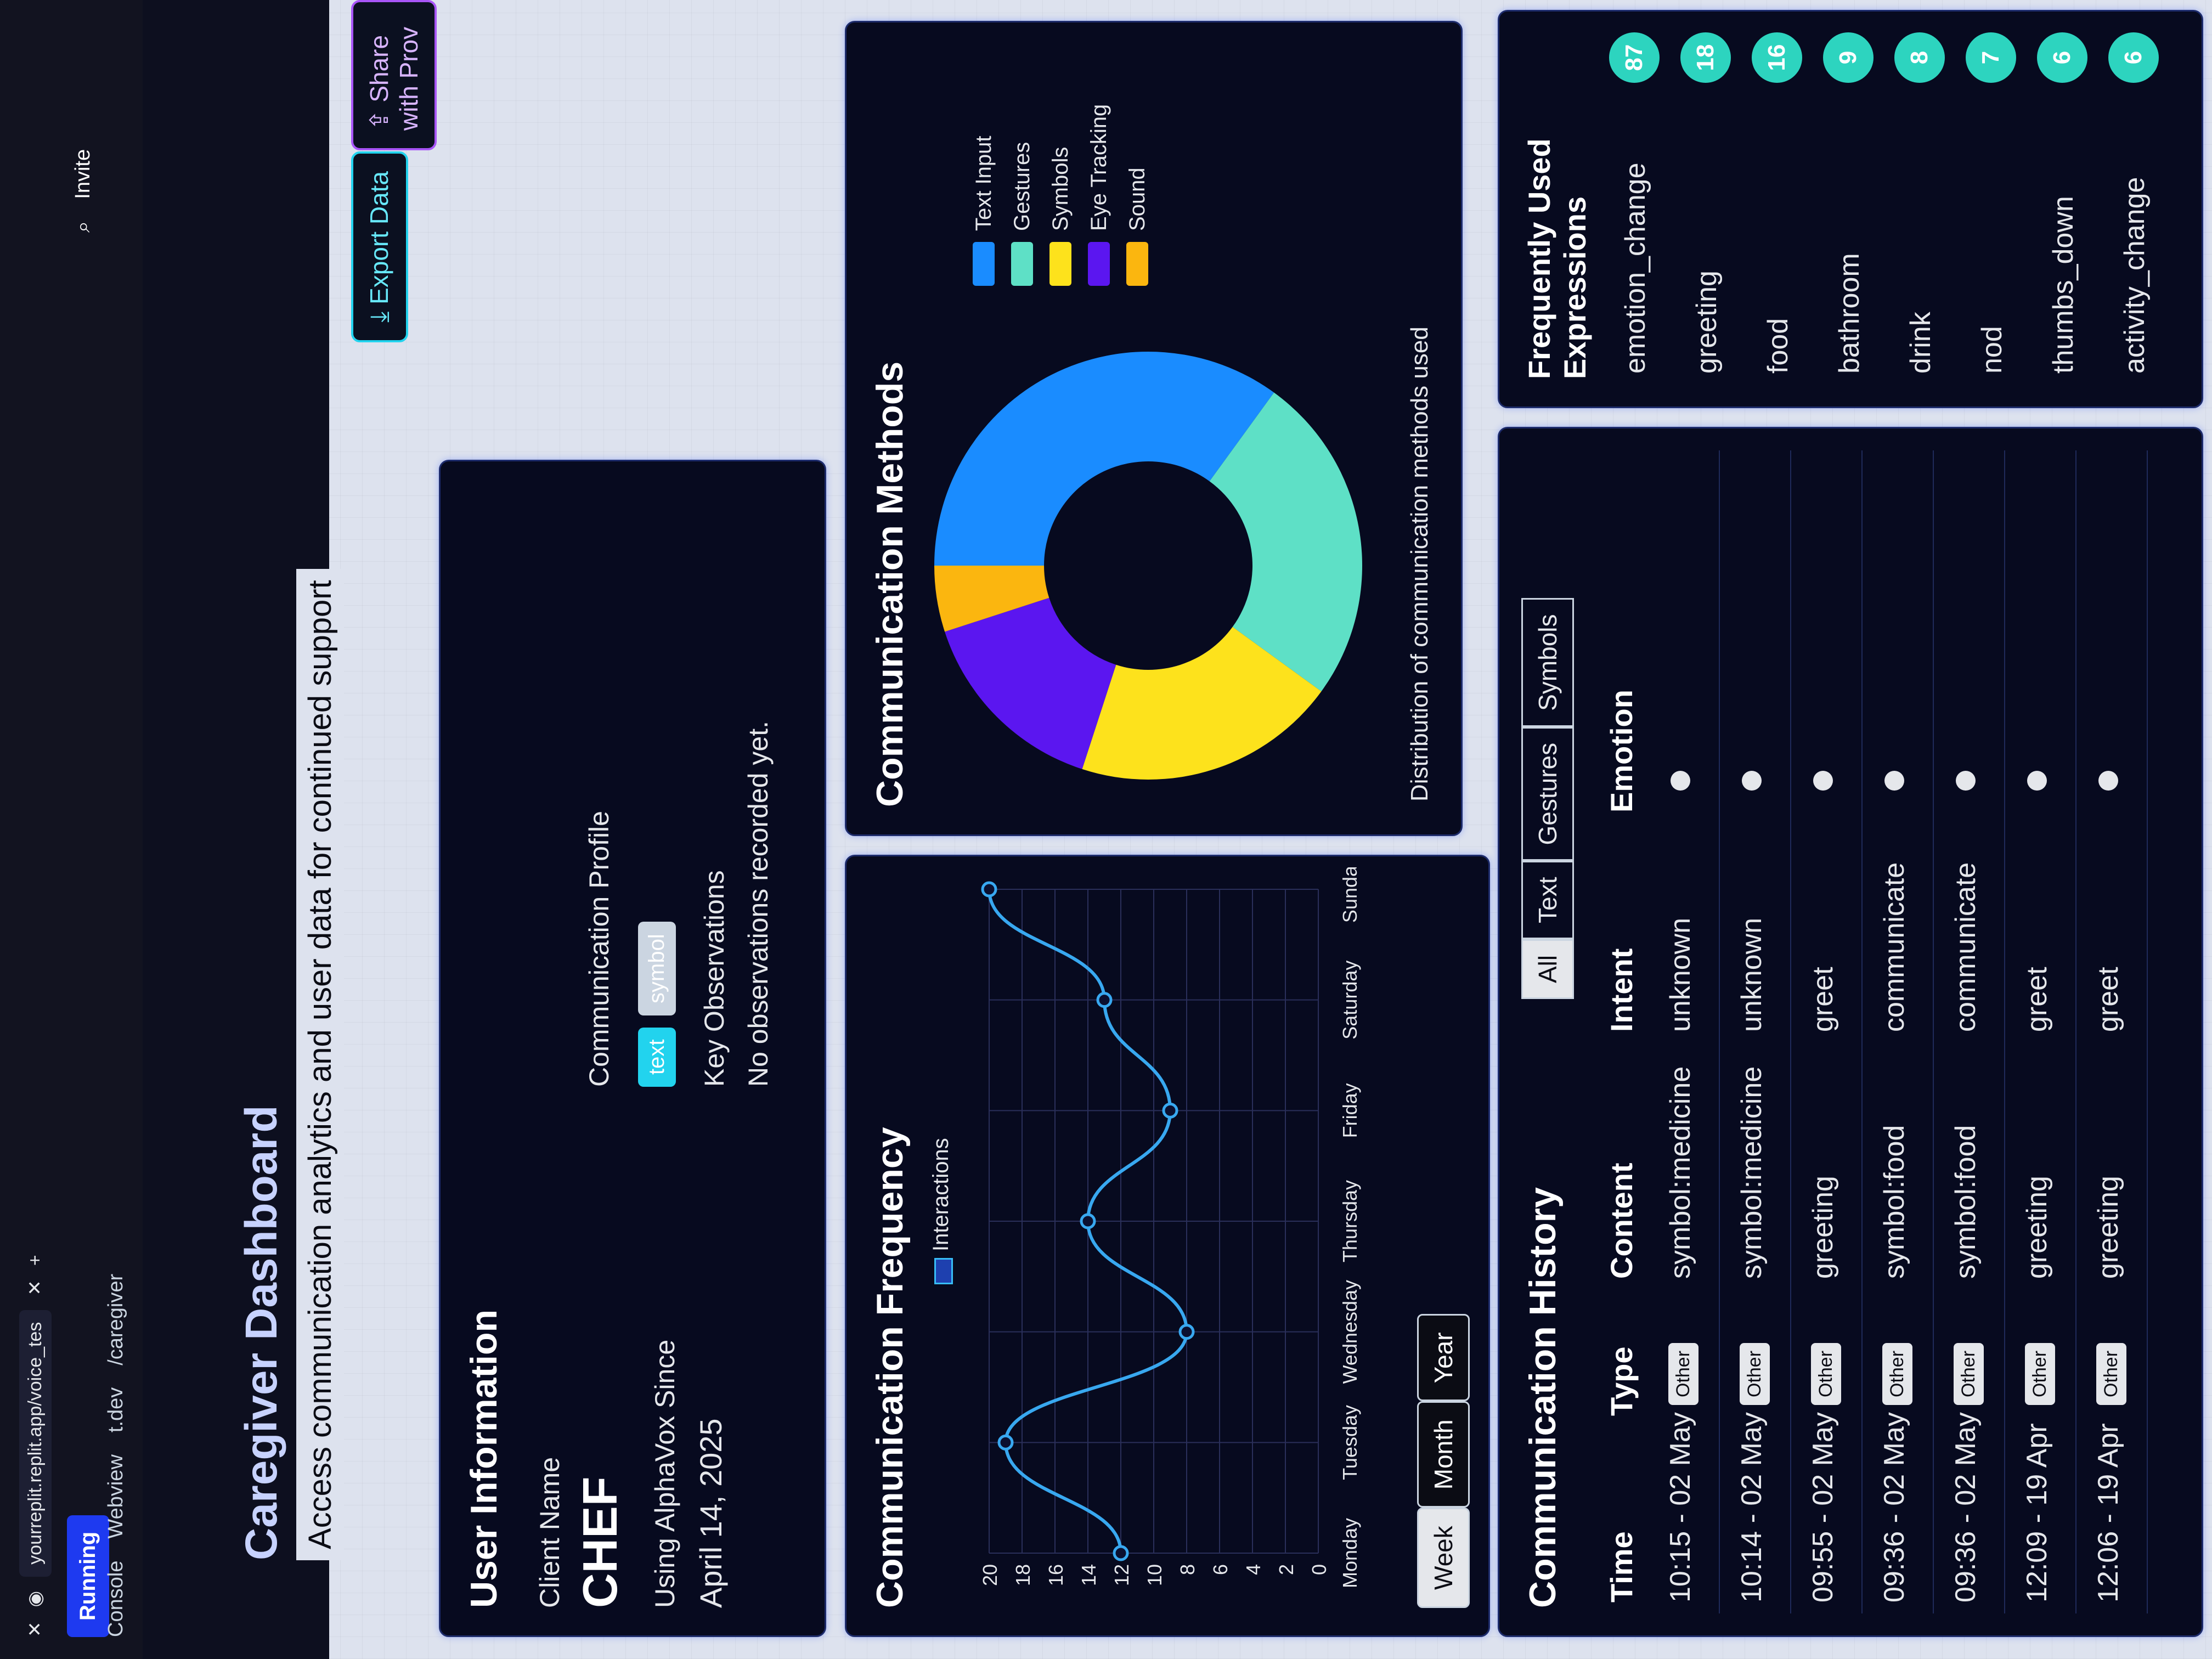 The image size is (2212, 1659). Describe the element at coordinates (1137, 199) in the screenshot. I see `legend-label: Sound` at that location.